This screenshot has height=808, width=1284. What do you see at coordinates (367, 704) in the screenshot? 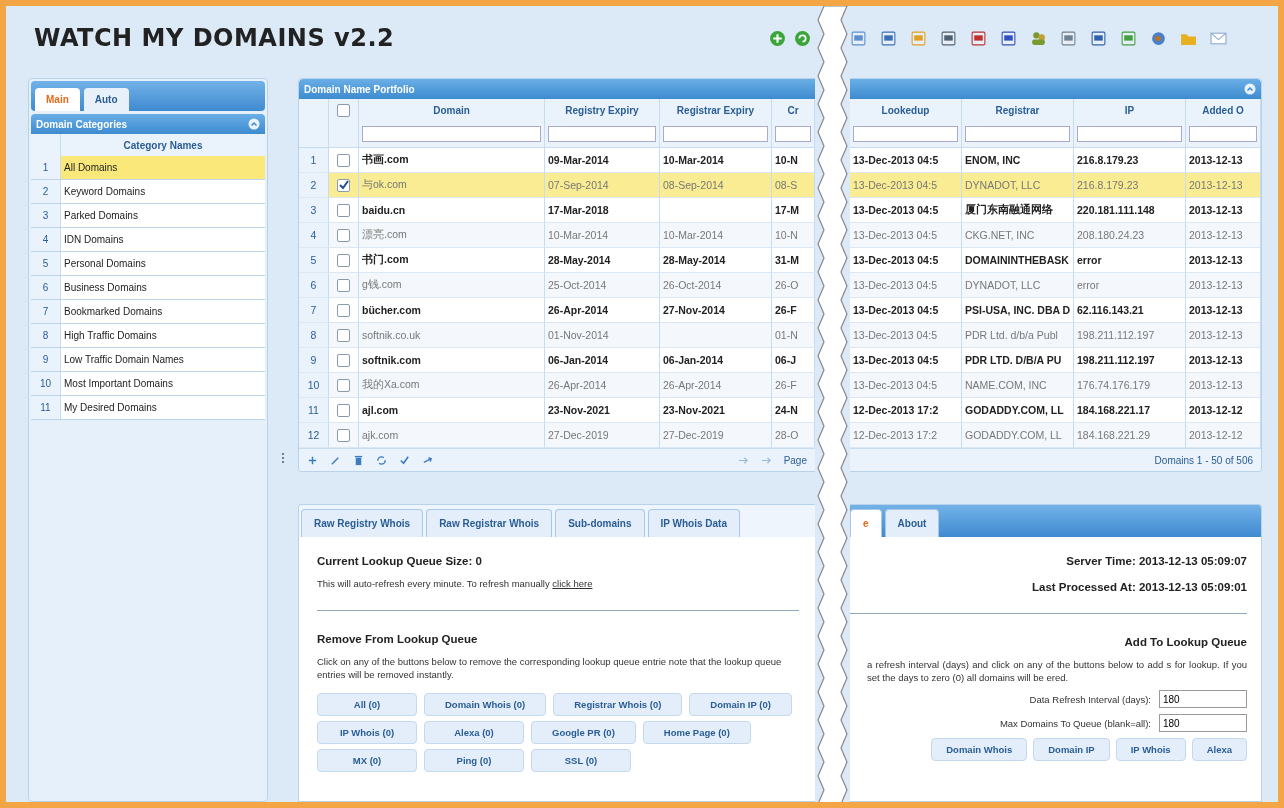
I see `remove-queue-button: All (0)` at bounding box center [367, 704].